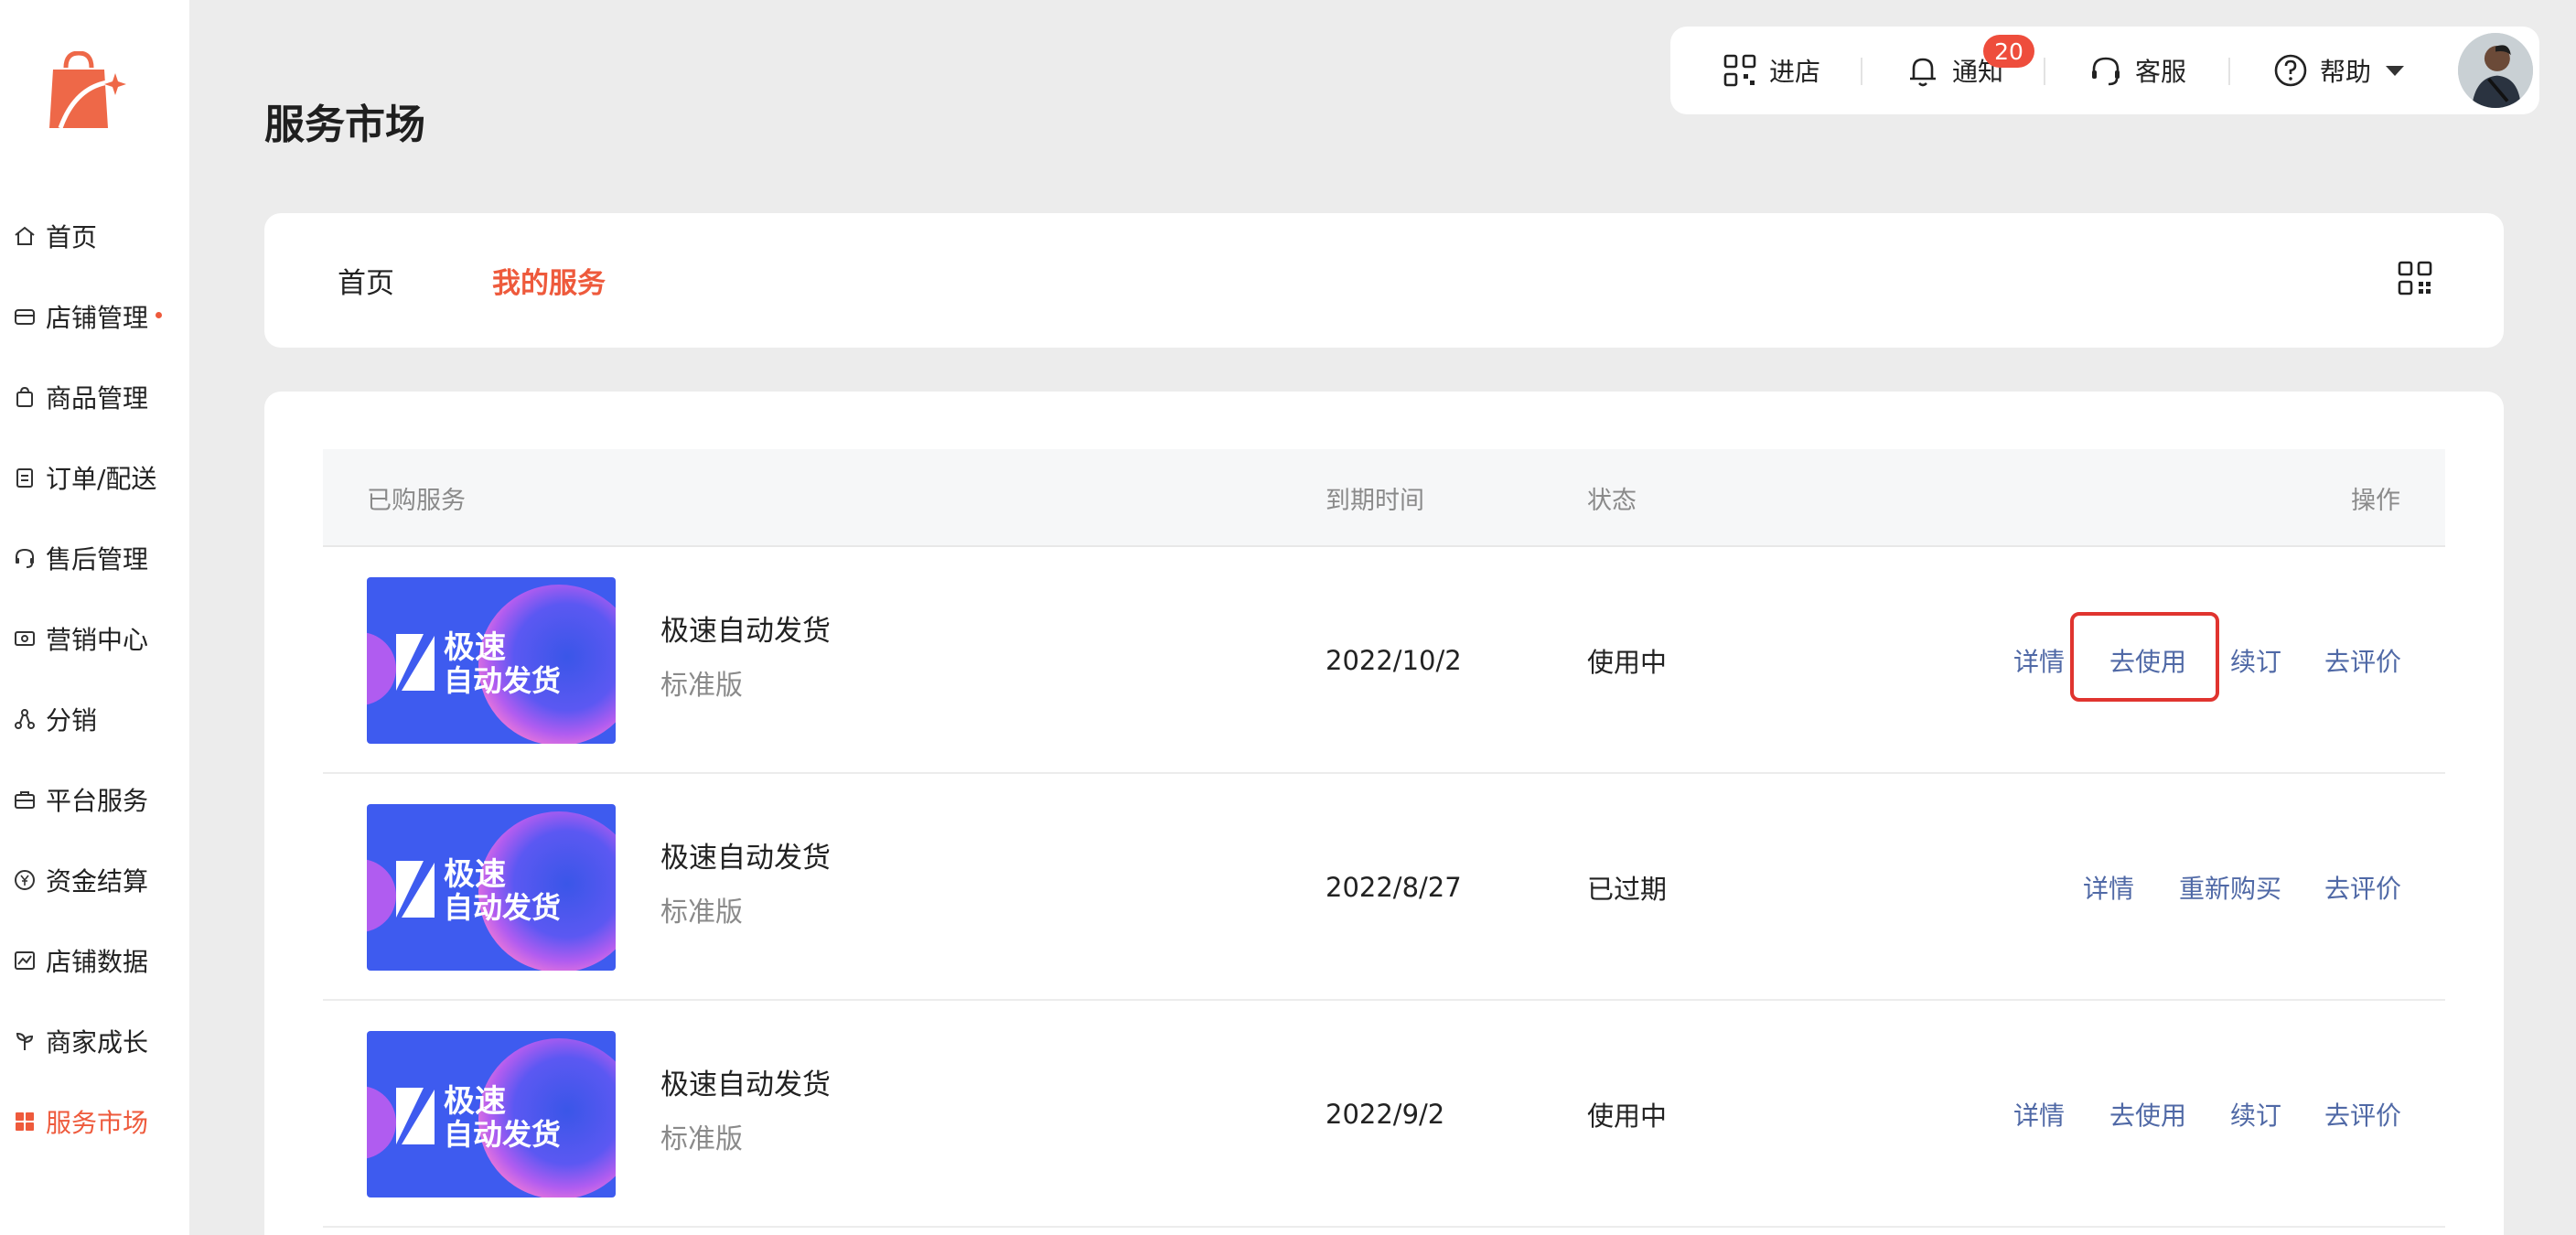 The width and height of the screenshot is (2576, 1235). I want to click on sidebar-item-distribution: 分销, so click(95, 719).